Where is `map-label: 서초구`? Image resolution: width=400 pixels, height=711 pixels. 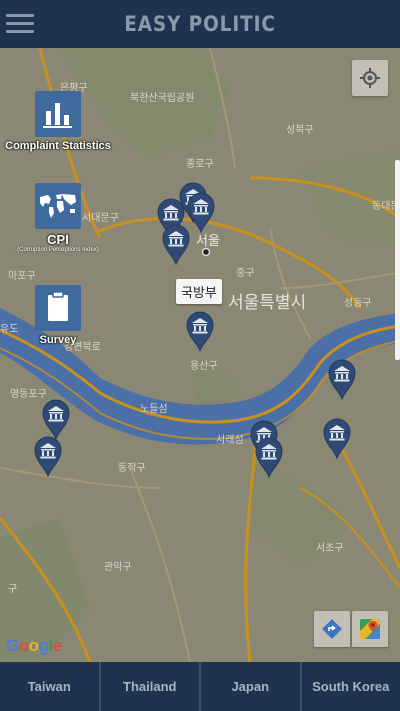 map-label: 서초구 is located at coordinates (330, 548).